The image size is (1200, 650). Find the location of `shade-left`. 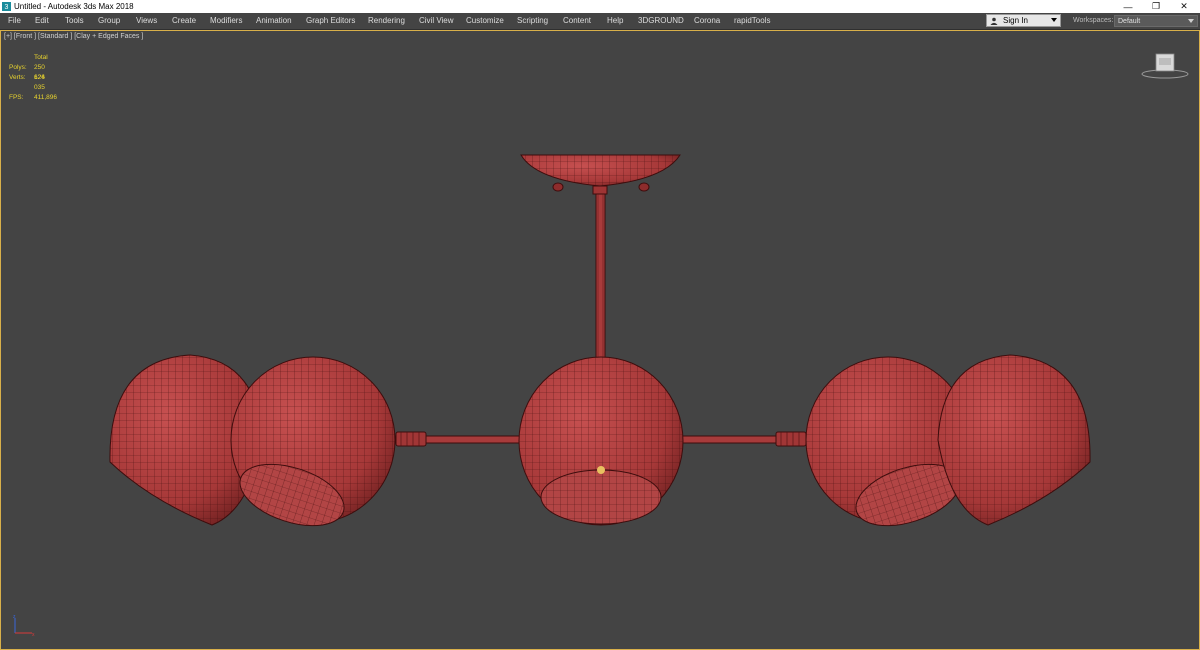

shade-left is located at coordinates (313, 441).